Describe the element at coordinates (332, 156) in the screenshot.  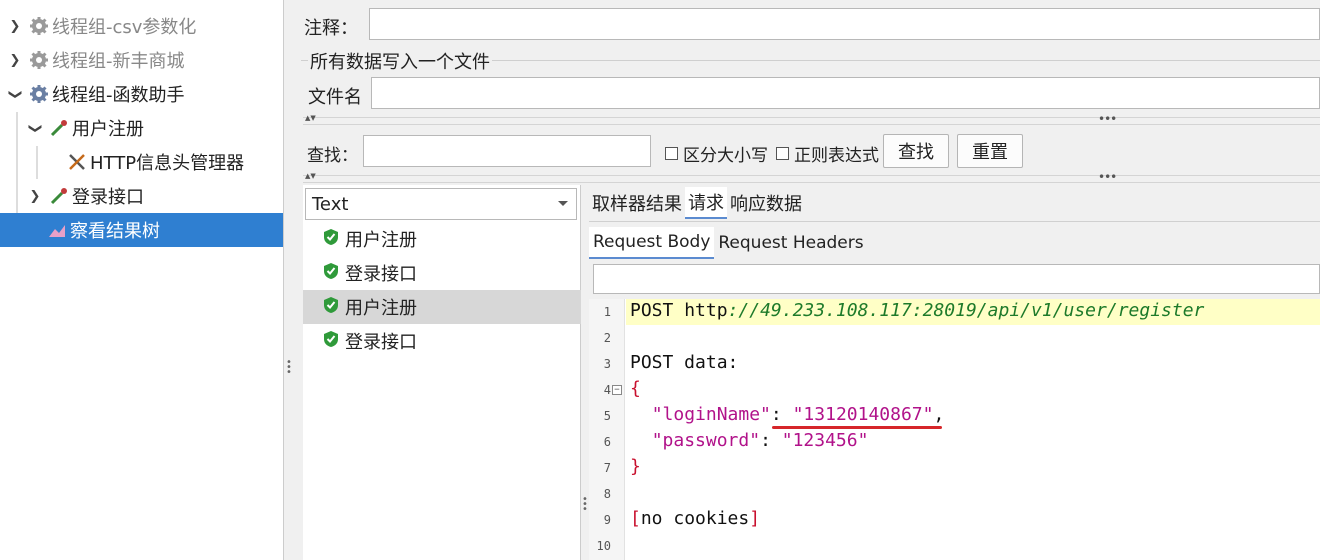
I see `search-label: 查找：` at that location.